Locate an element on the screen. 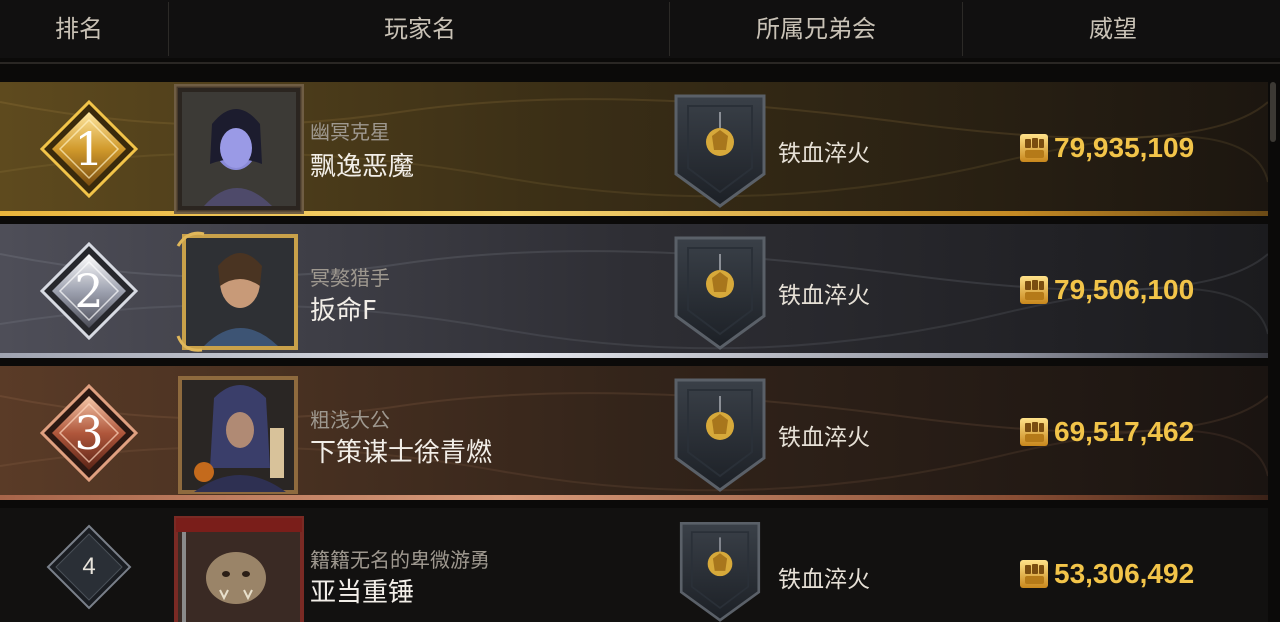 This screenshot has width=1280, height=622. fame-value: 79,935,109 is located at coordinates (1124, 147).